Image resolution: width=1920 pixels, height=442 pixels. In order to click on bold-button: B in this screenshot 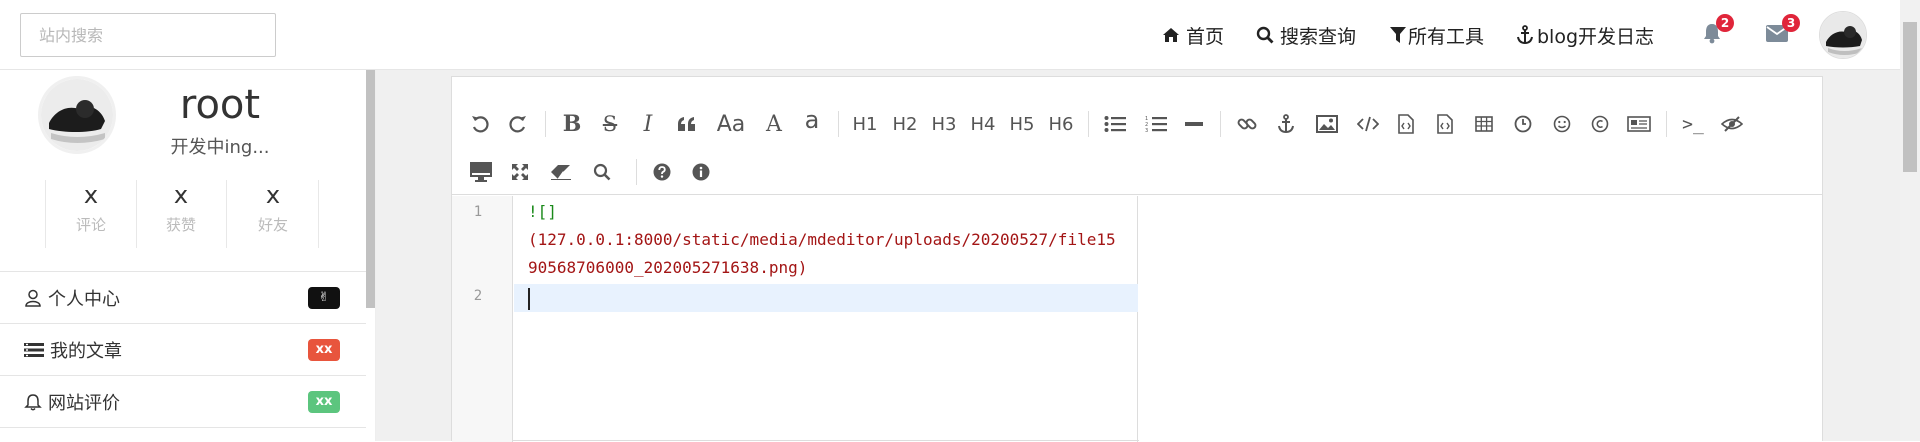, I will do `click(572, 124)`.